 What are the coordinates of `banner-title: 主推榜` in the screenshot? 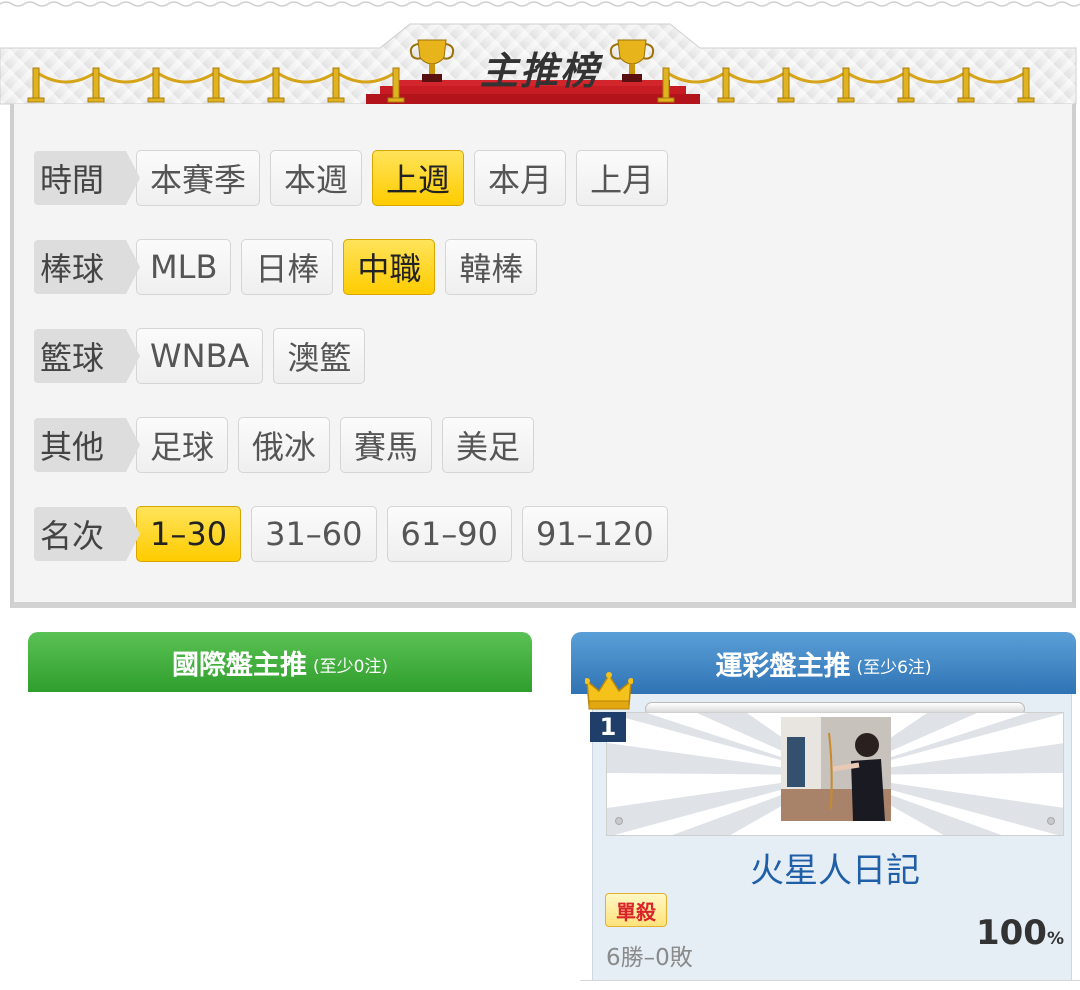 It's located at (539, 71).